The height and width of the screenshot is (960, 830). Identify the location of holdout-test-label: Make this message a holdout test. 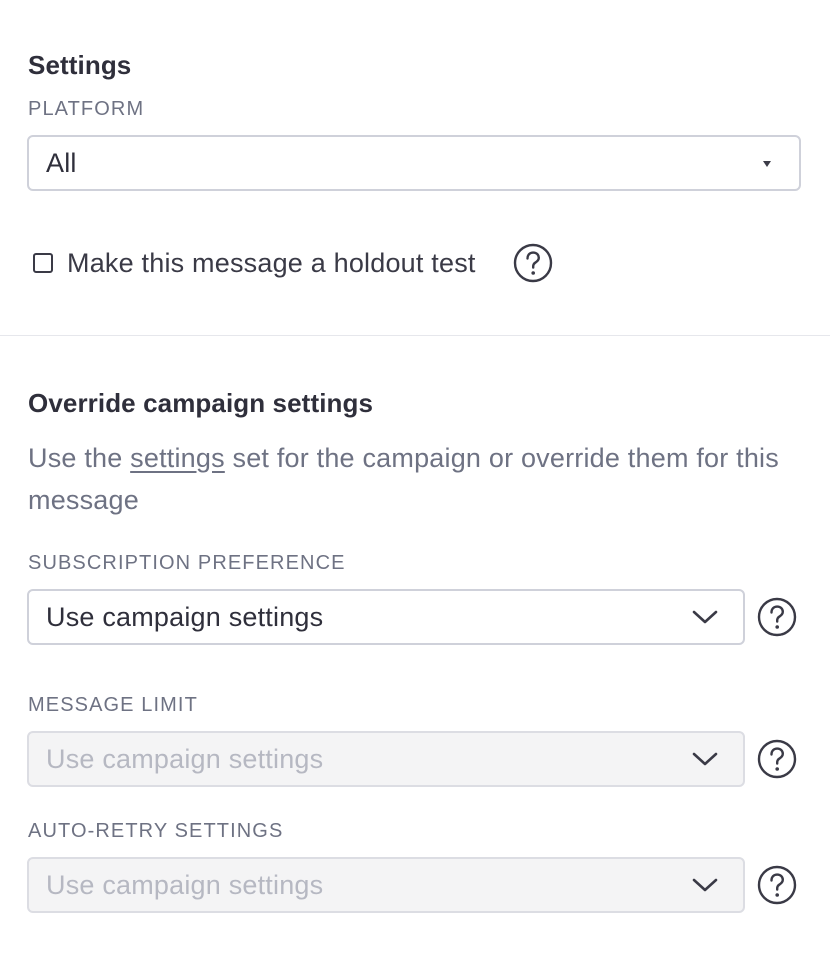
(271, 263).